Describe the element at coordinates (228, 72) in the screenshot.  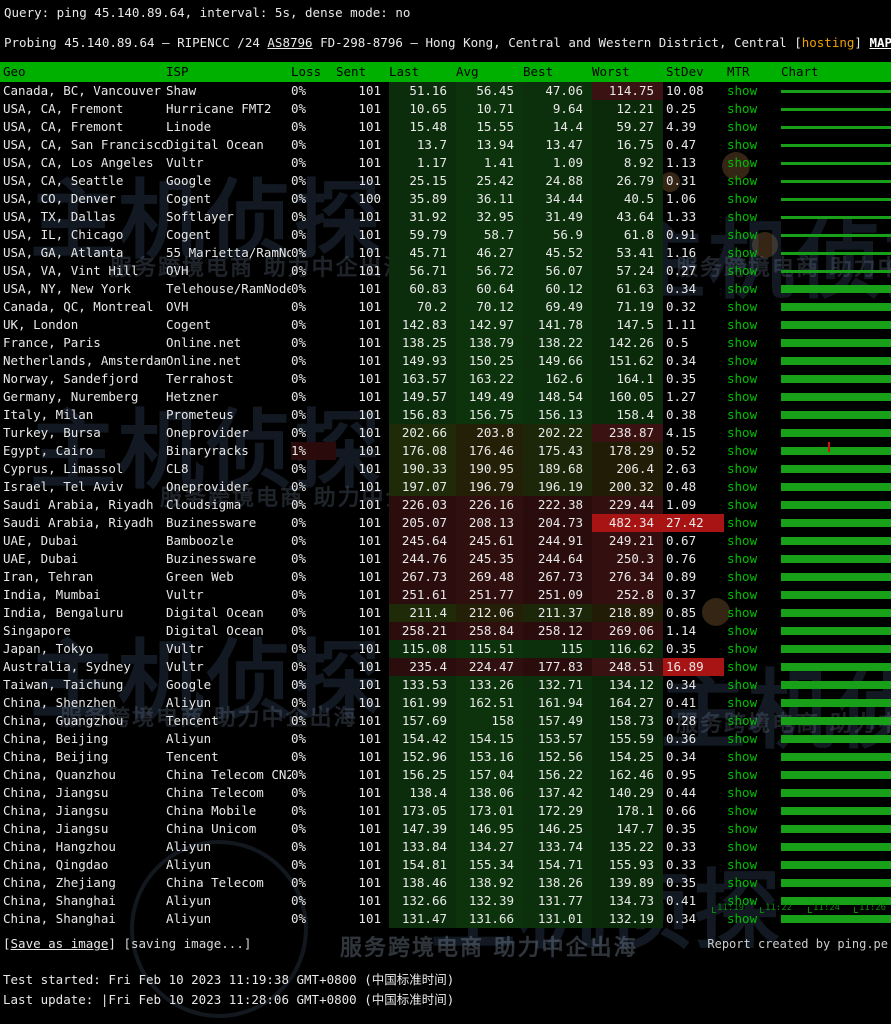
I see `column-header-isp: ISP` at that location.